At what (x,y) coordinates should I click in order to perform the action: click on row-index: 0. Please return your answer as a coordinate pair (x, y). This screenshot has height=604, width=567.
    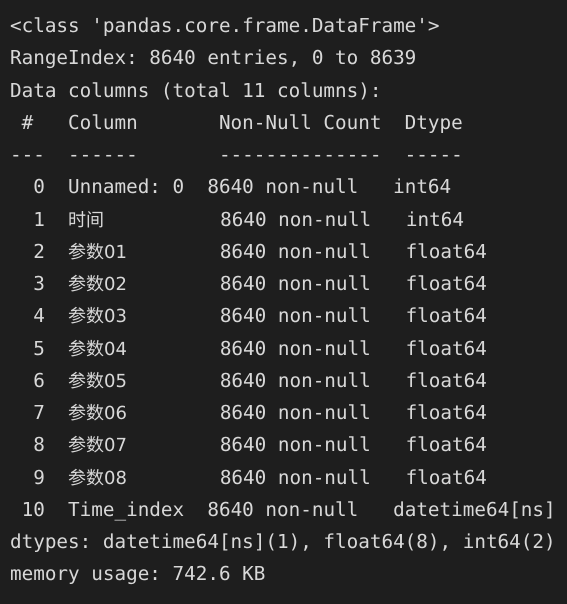
    Looking at the image, I should click on (39, 187).